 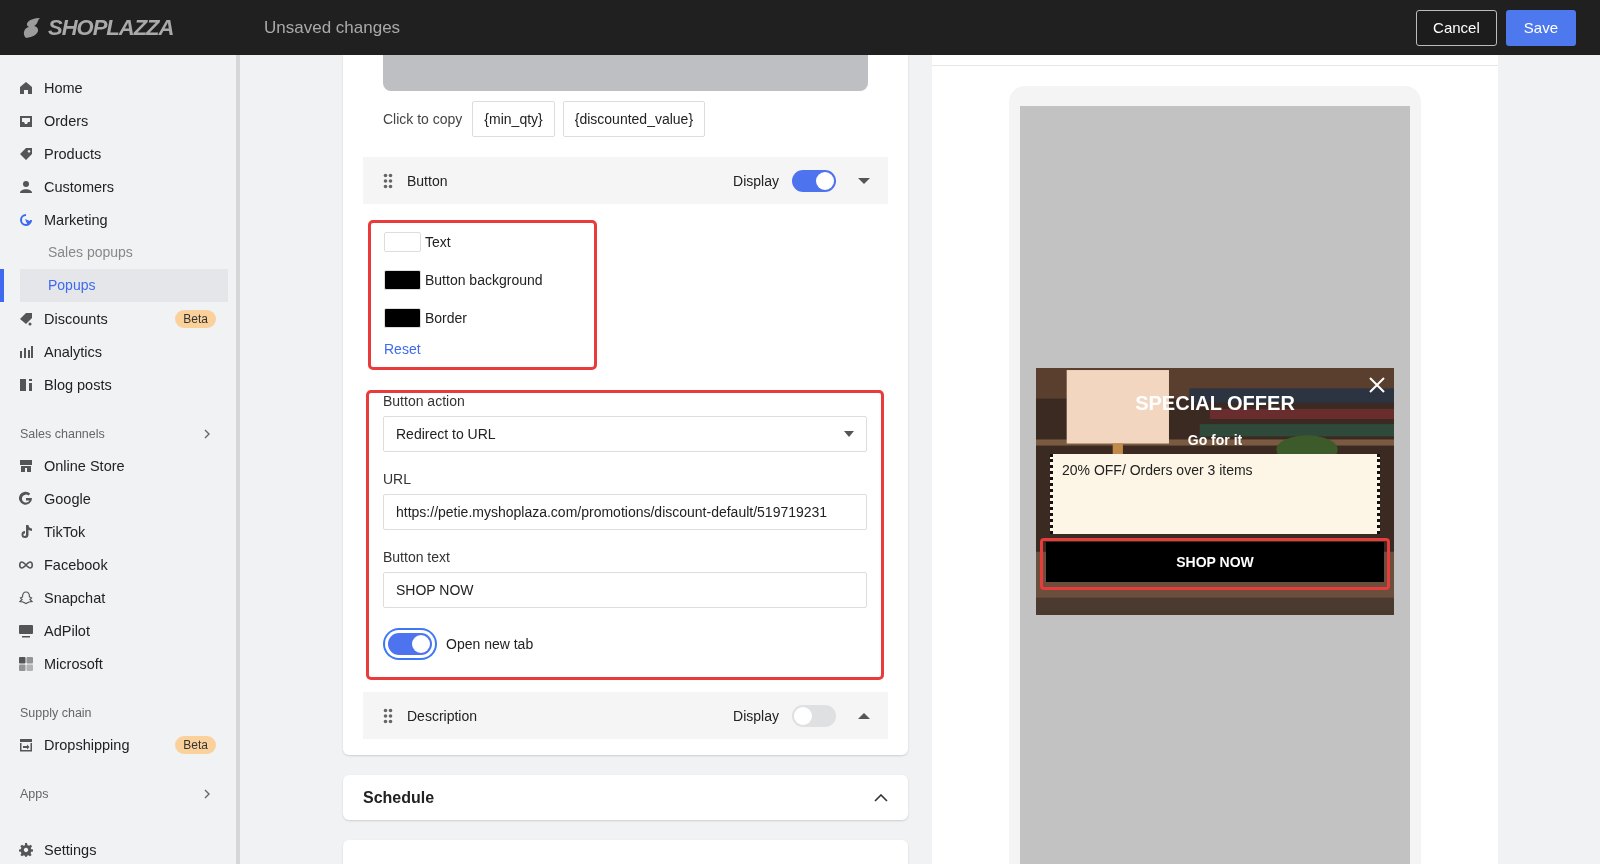 What do you see at coordinates (26, 531) in the screenshot?
I see `music-note-icon` at bounding box center [26, 531].